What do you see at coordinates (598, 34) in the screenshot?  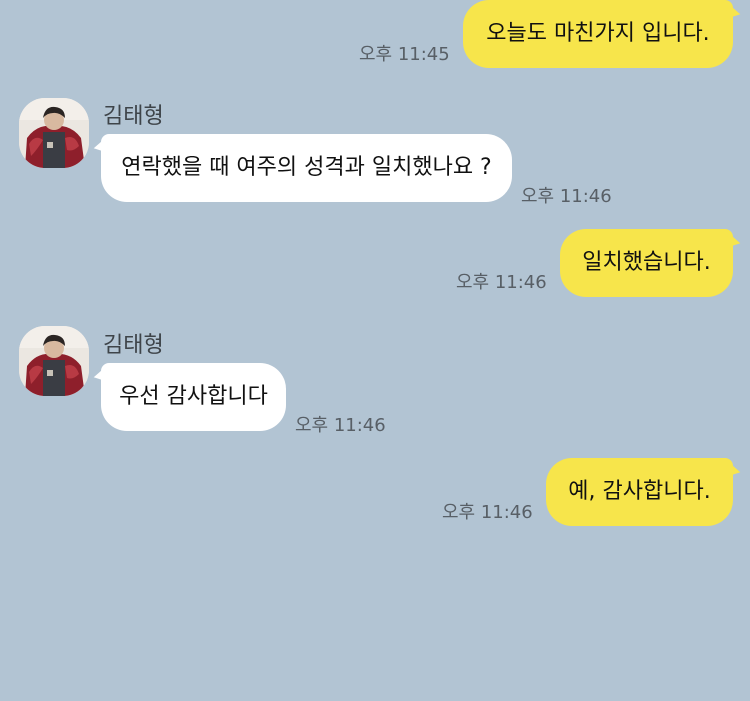 I see `outgoing-message-bubble: 오늘도 마친가지 입니다.` at bounding box center [598, 34].